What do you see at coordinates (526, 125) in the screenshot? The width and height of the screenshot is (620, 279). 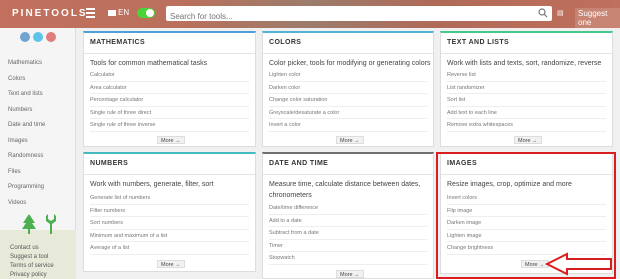 I see `tool-link: Remove extra whitespaces` at bounding box center [526, 125].